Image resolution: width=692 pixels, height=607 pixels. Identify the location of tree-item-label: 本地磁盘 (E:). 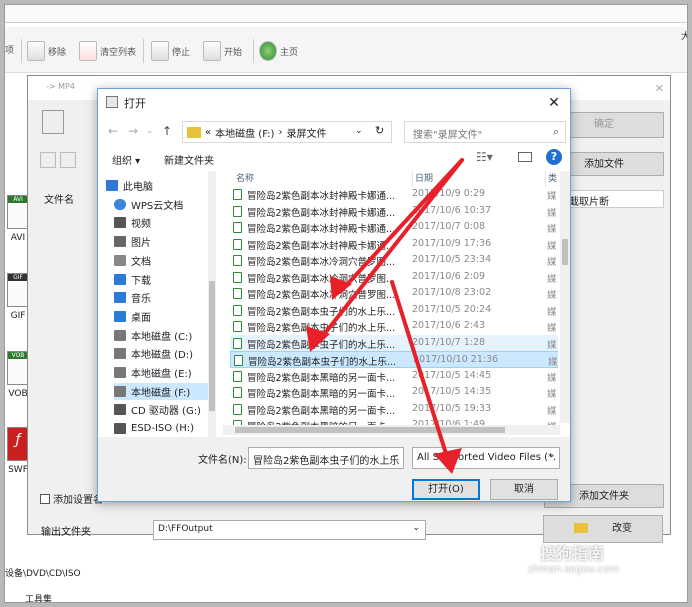
(161, 374).